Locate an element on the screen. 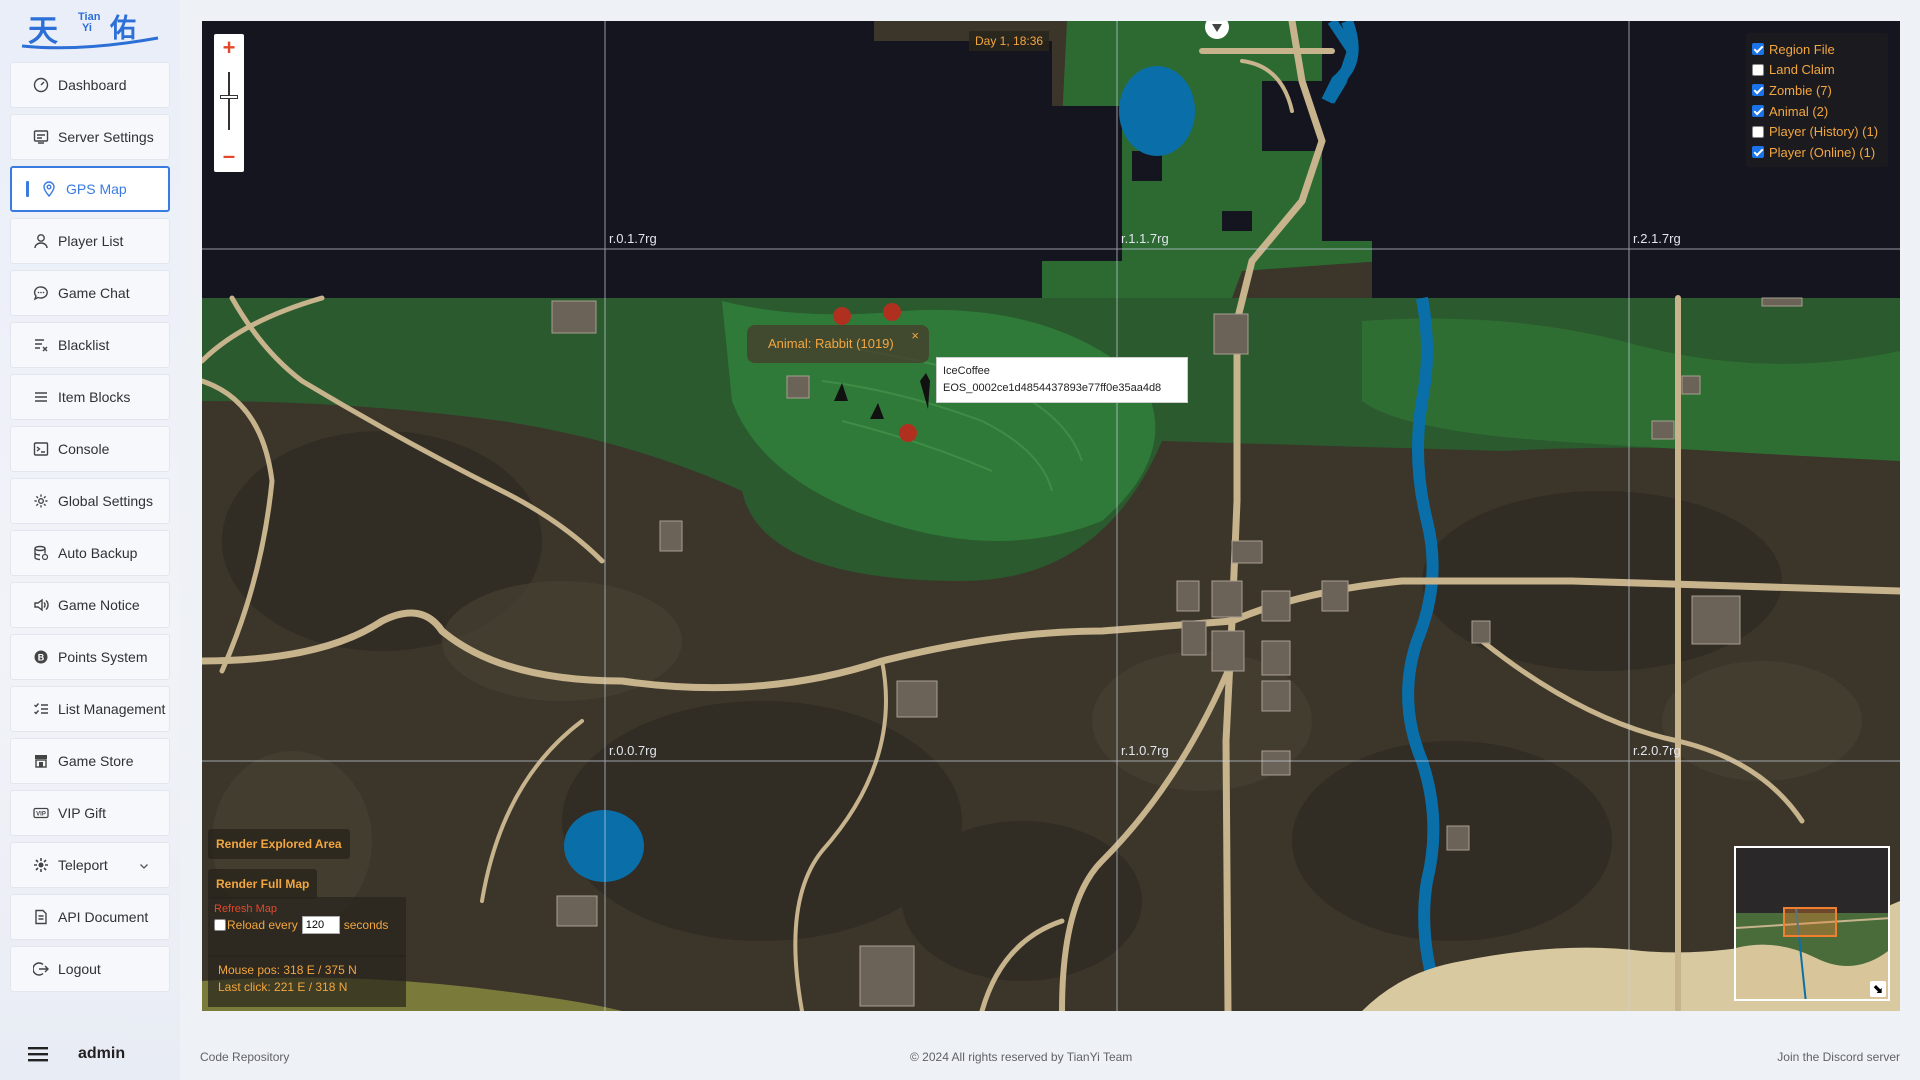  dashboard-icon is located at coordinates (41, 85).